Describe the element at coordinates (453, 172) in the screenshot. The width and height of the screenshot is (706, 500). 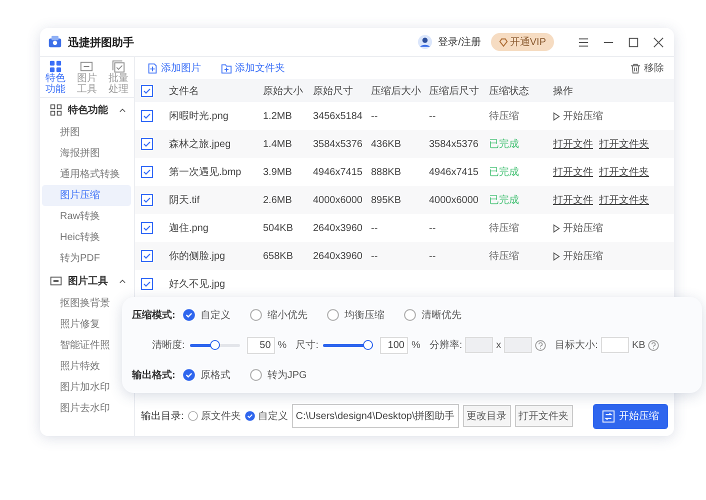
I see `table-cell: 4946x7415` at that location.